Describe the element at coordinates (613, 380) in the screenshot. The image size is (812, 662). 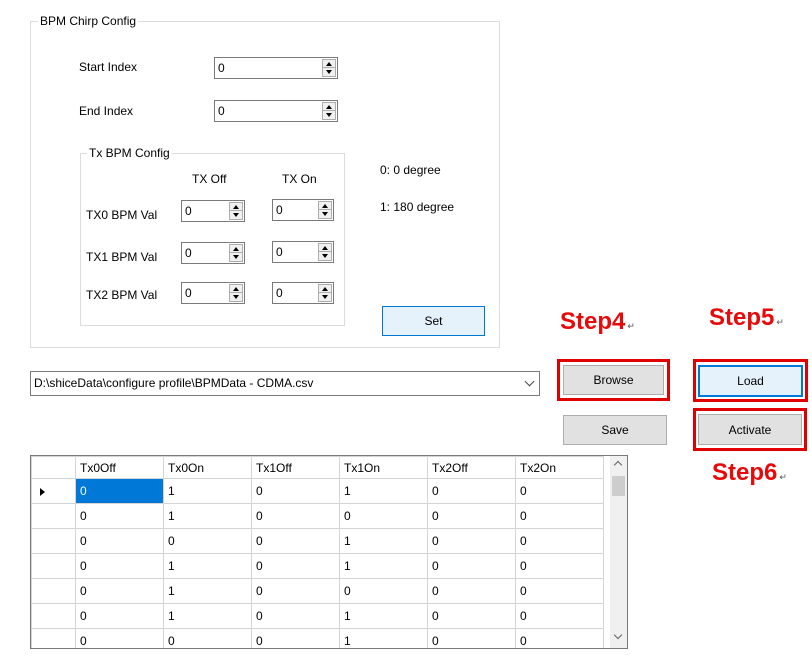
I see `browse-button: Browse` at that location.